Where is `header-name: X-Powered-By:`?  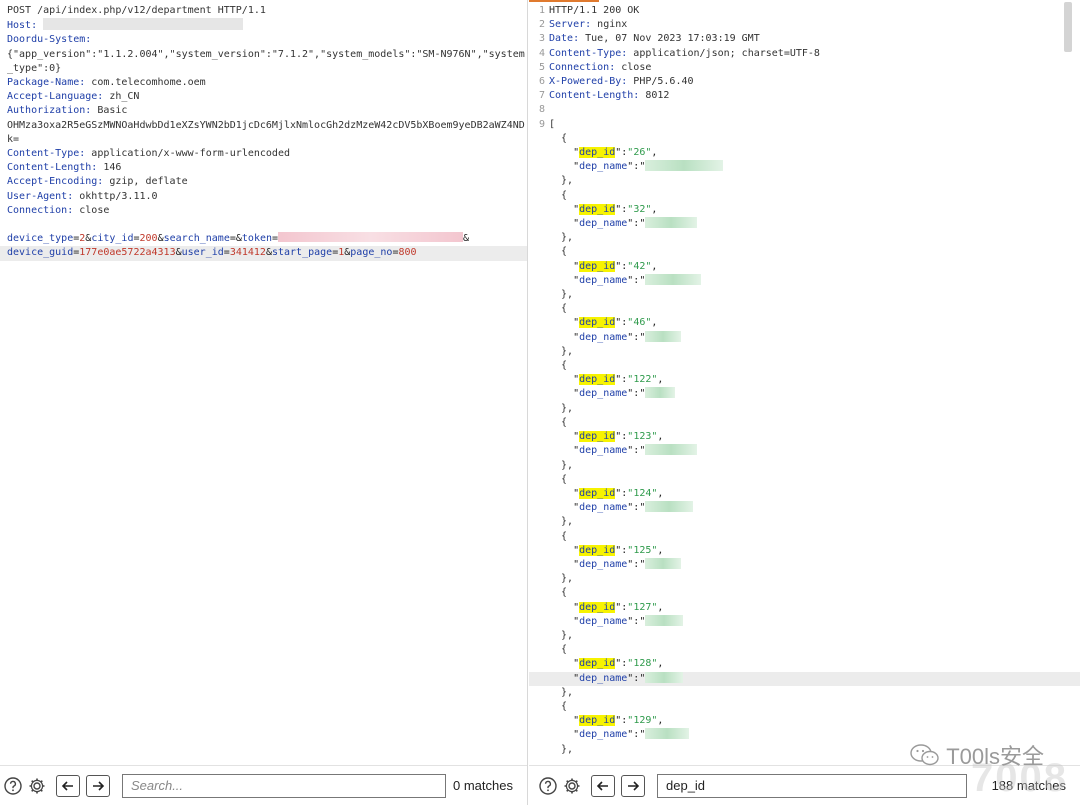 header-name: X-Powered-By: is located at coordinates (588, 82).